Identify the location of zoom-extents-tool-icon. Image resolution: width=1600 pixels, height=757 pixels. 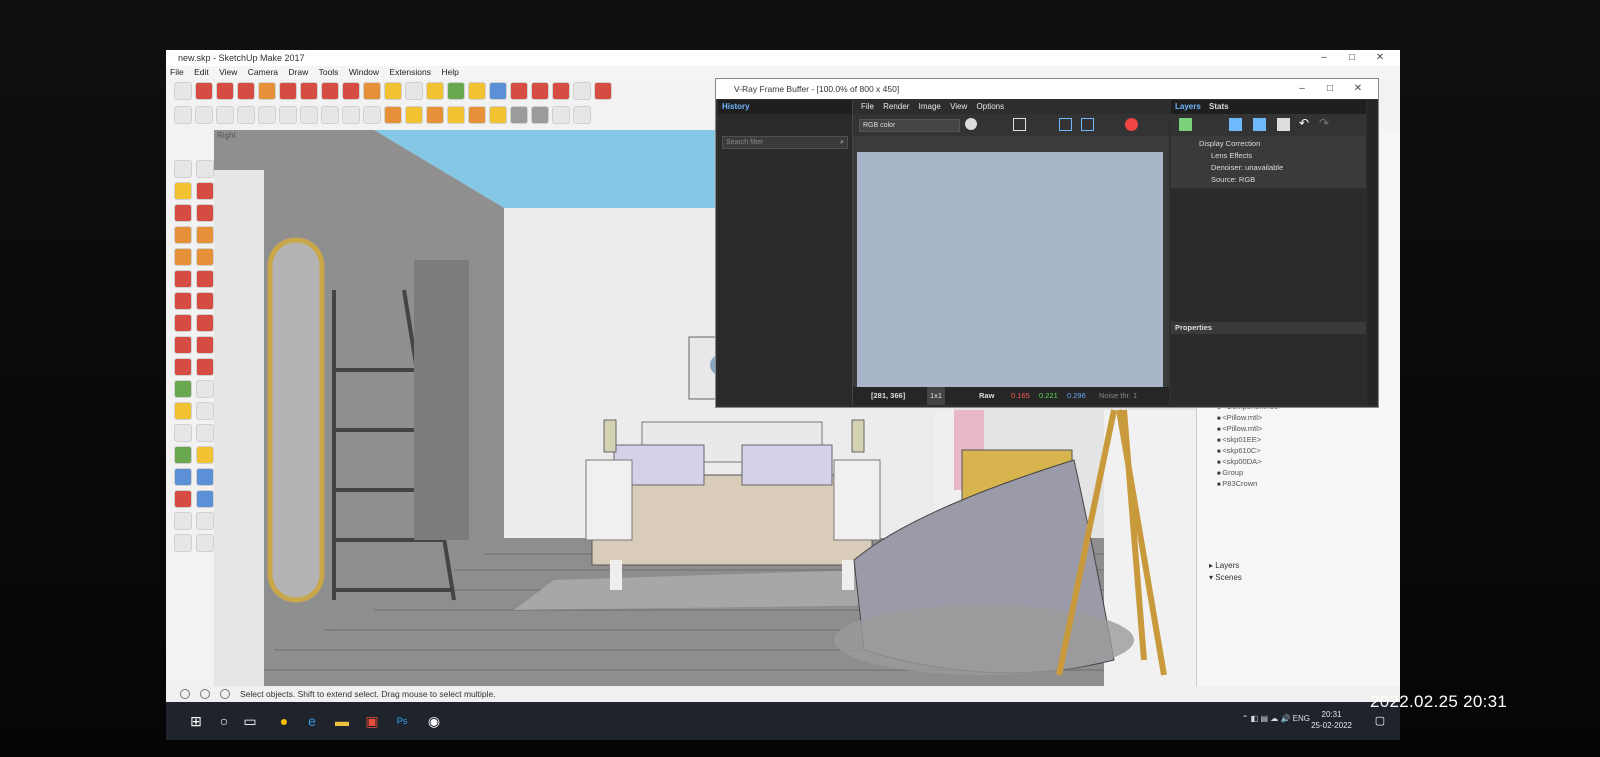
(183, 499).